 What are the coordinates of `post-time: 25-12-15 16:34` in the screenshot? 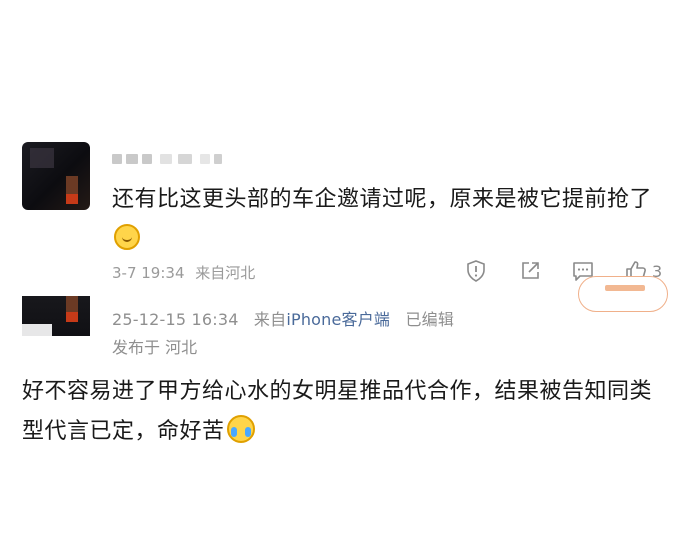 It's located at (175, 319).